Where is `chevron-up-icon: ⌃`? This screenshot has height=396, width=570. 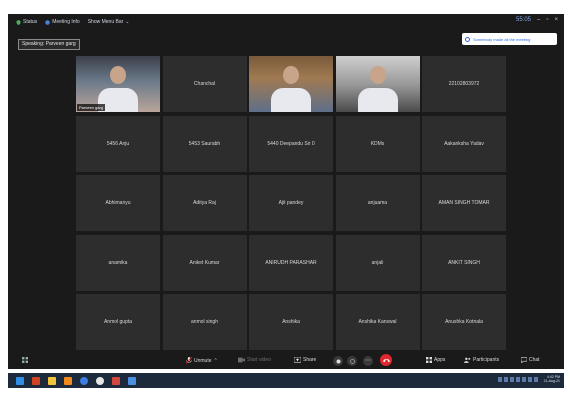
chevron-up-icon: ⌃ is located at coordinates (215, 360).